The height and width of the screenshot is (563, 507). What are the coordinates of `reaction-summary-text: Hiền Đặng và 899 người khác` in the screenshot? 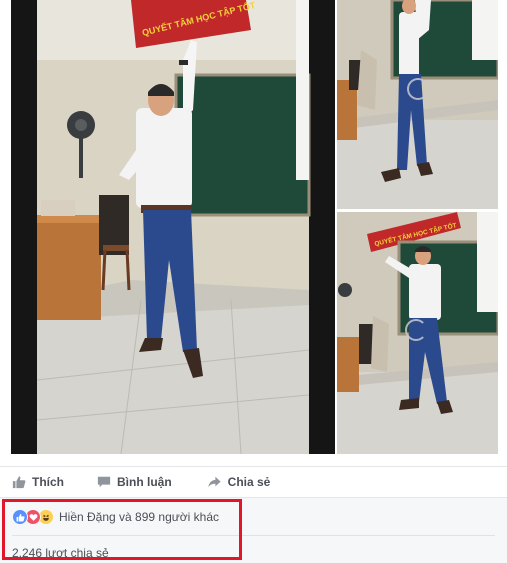 It's located at (139, 517).